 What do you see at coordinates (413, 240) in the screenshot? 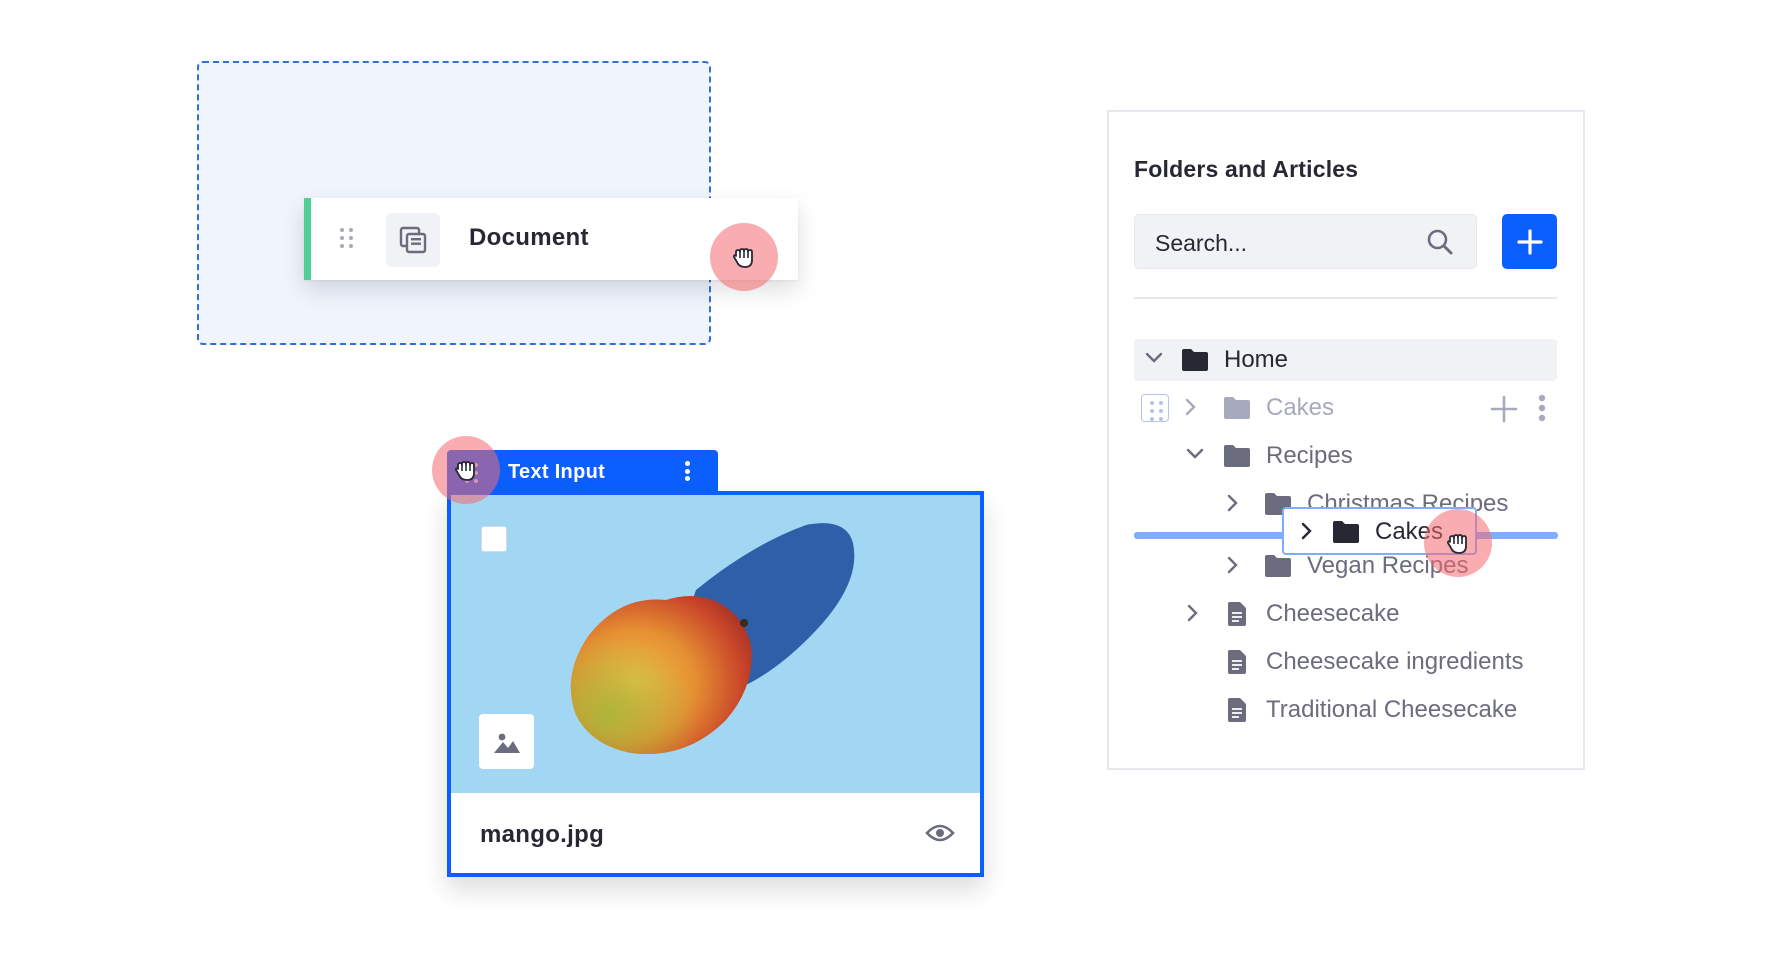
I see `stacked-documents-icon` at bounding box center [413, 240].